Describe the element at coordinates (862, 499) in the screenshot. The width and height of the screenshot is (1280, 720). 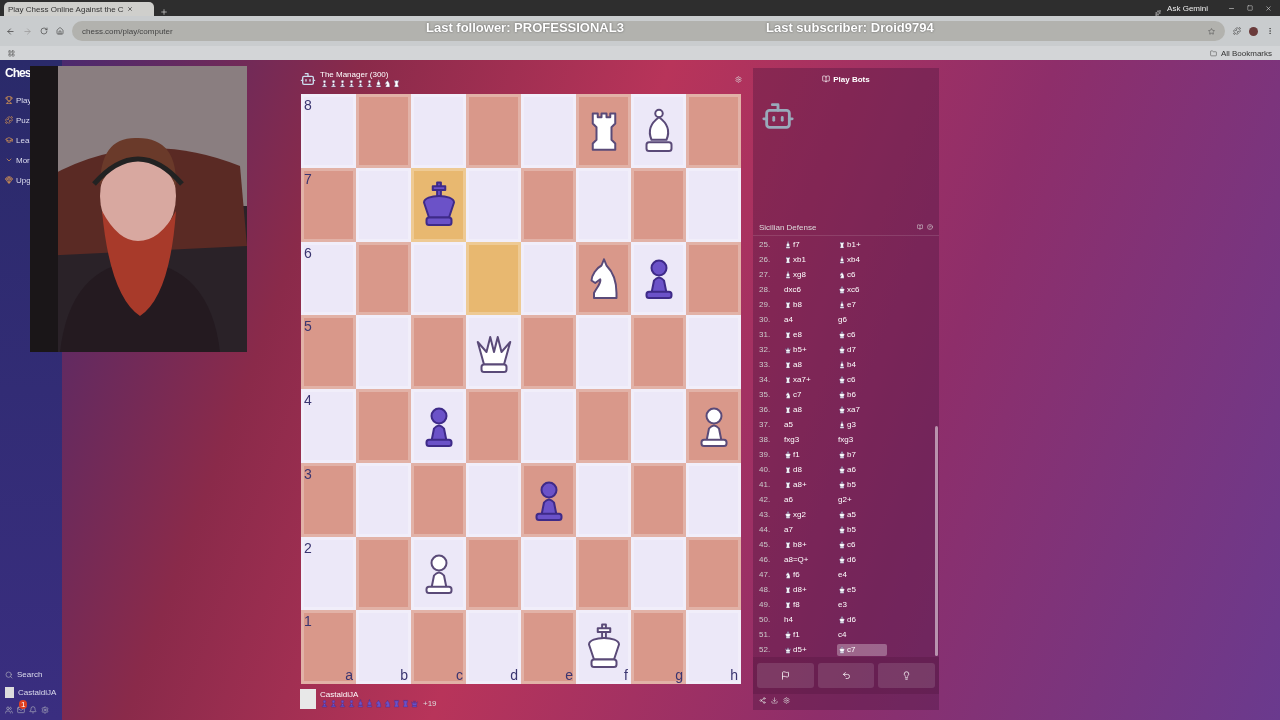
I see `move: g2+` at that location.